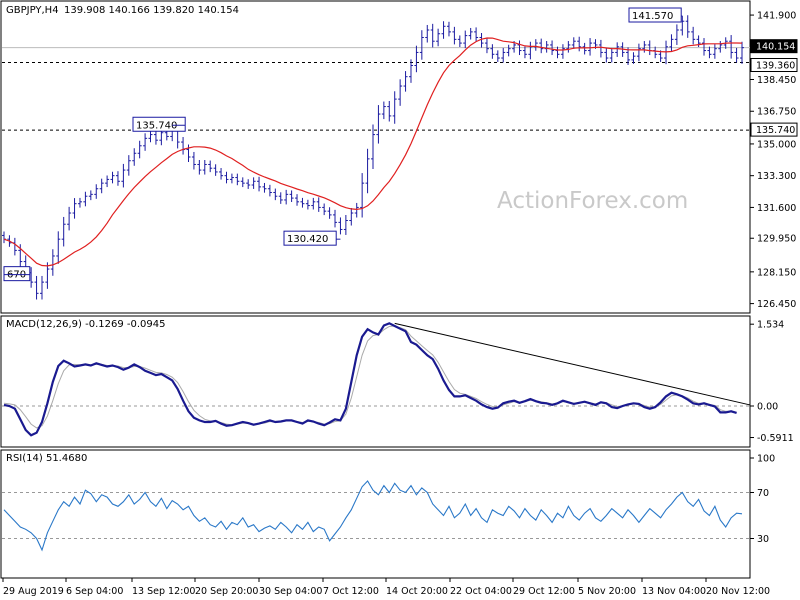 The width and height of the screenshot is (800, 600). Describe the element at coordinates (86, 324) in the screenshot. I see `macd-title: MACD(12,26,9) -0.1269 -0.0945` at that location.